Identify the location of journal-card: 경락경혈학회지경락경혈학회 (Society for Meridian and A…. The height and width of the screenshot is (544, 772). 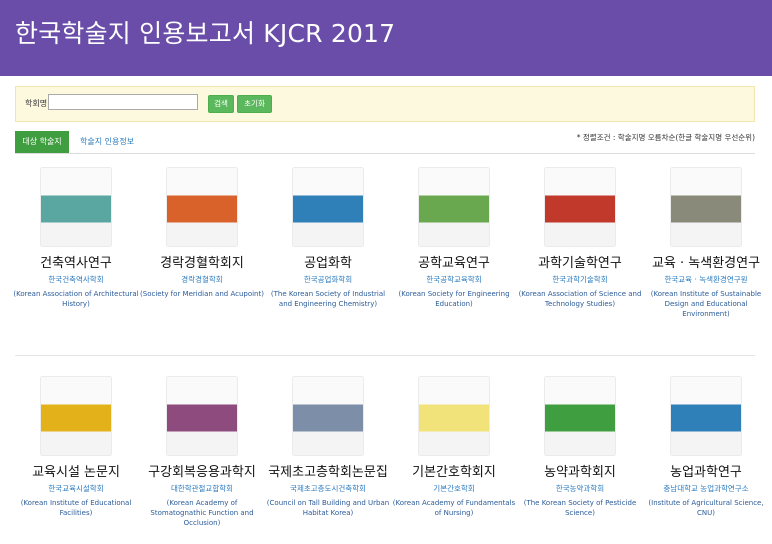
(202, 233).